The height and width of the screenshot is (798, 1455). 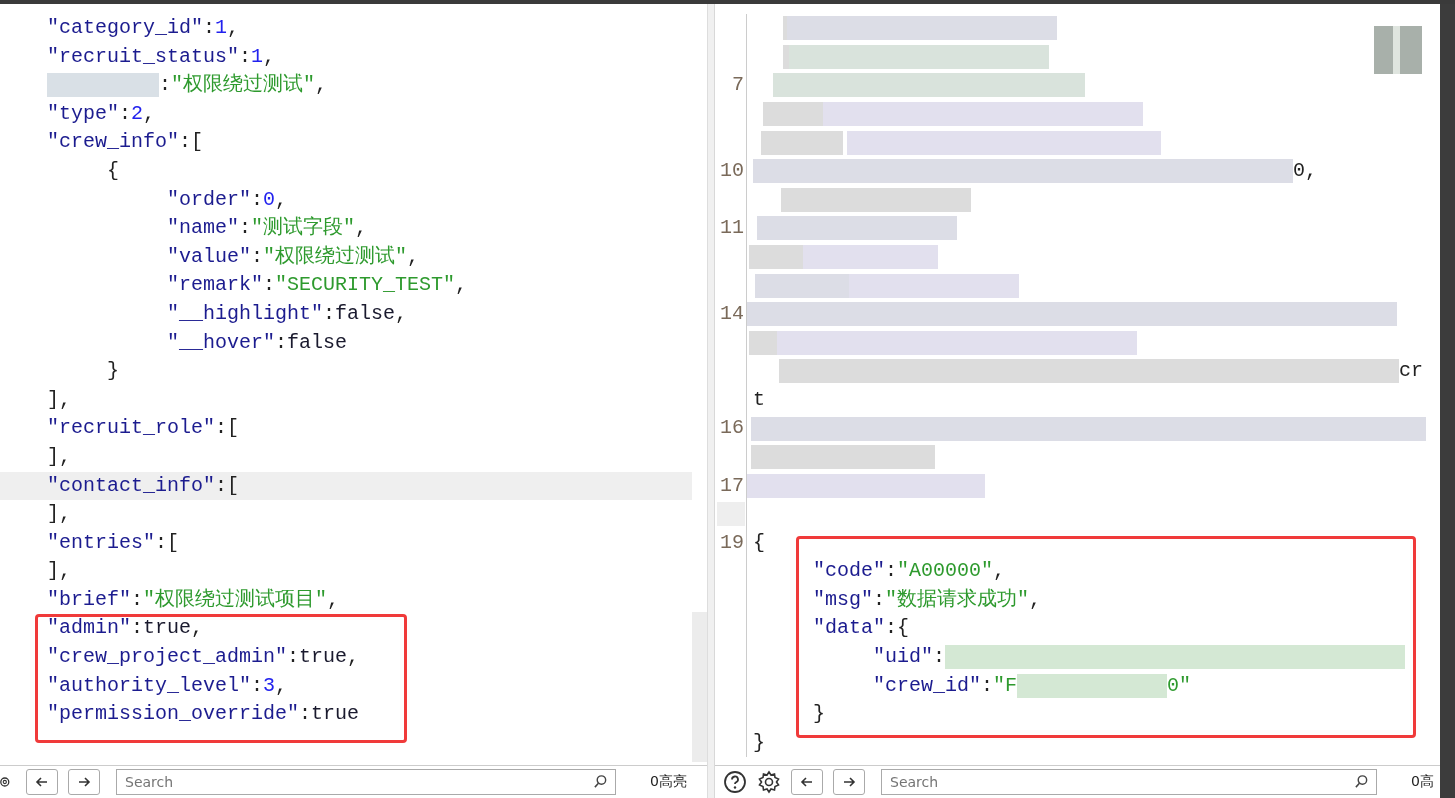 What do you see at coordinates (203, 228) in the screenshot?
I see `json-key: "name"` at bounding box center [203, 228].